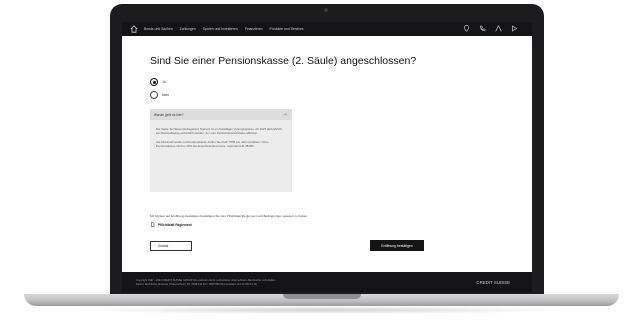 This screenshot has height=321, width=643. What do you see at coordinates (164, 82) in the screenshot?
I see `radio-label-yes: Ja` at bounding box center [164, 82].